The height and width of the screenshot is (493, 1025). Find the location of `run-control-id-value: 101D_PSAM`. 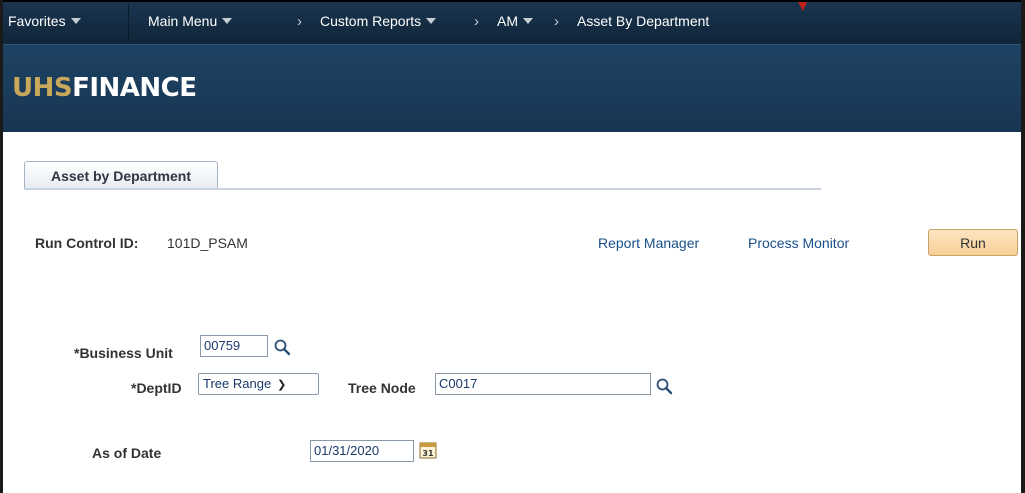

run-control-id-value: 101D_PSAM is located at coordinates (207, 243).